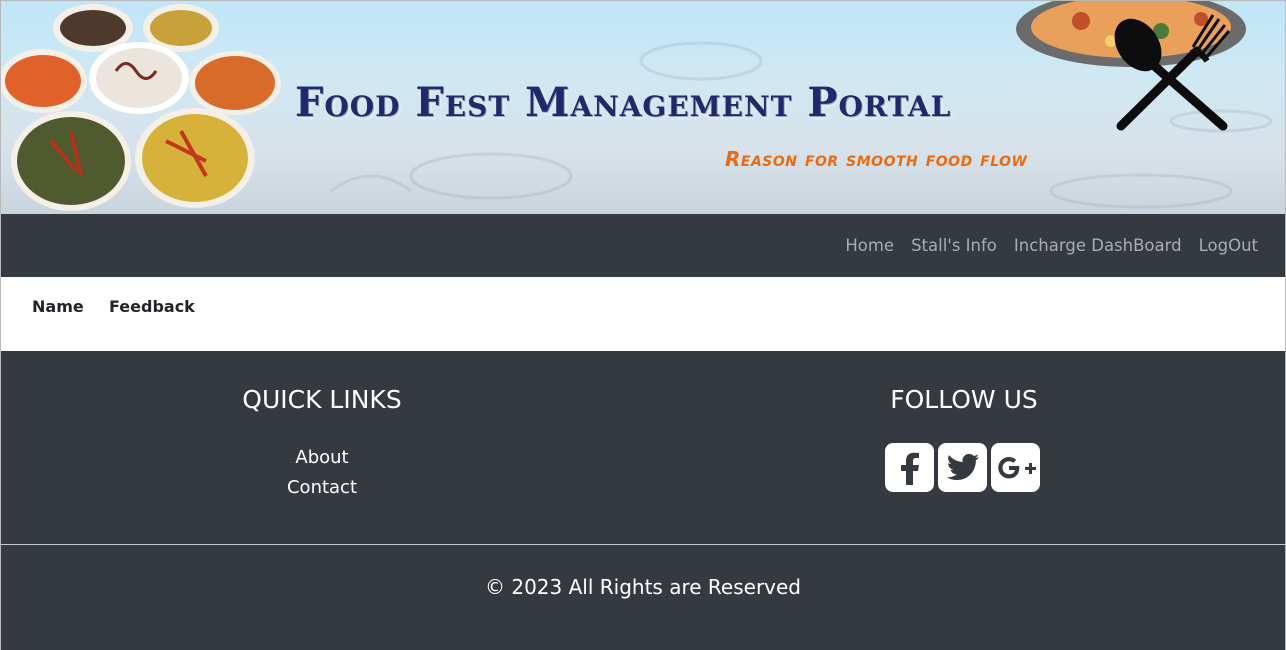 The width and height of the screenshot is (1286, 650). I want to click on site-tagline: Reason for smooth food flow, so click(876, 159).